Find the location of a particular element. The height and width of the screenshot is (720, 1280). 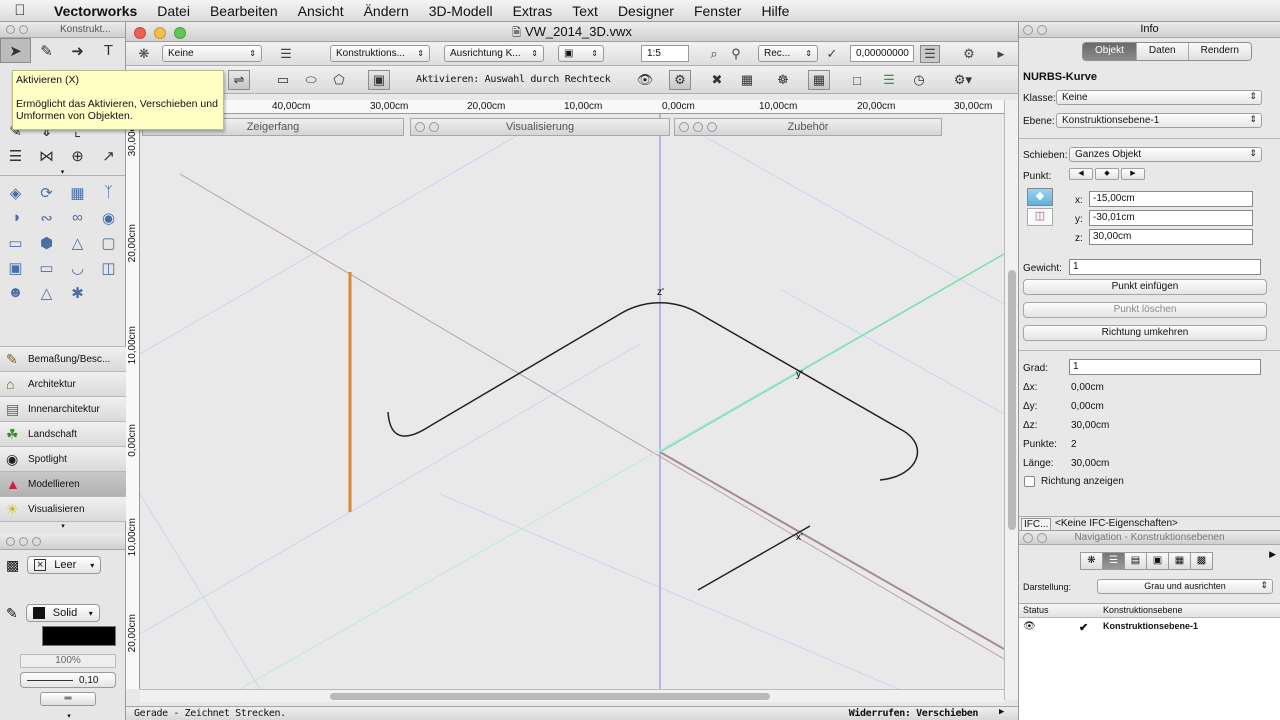

loft-icon: △ is located at coordinates (46, 292).